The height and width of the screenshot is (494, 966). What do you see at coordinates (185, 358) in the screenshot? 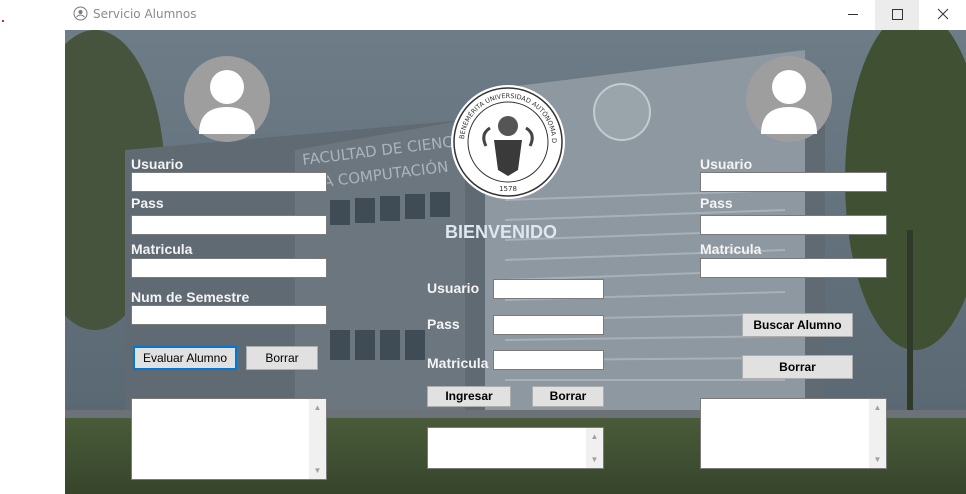
I see `evaluar-alumno-button: Evaluar Alumno` at bounding box center [185, 358].